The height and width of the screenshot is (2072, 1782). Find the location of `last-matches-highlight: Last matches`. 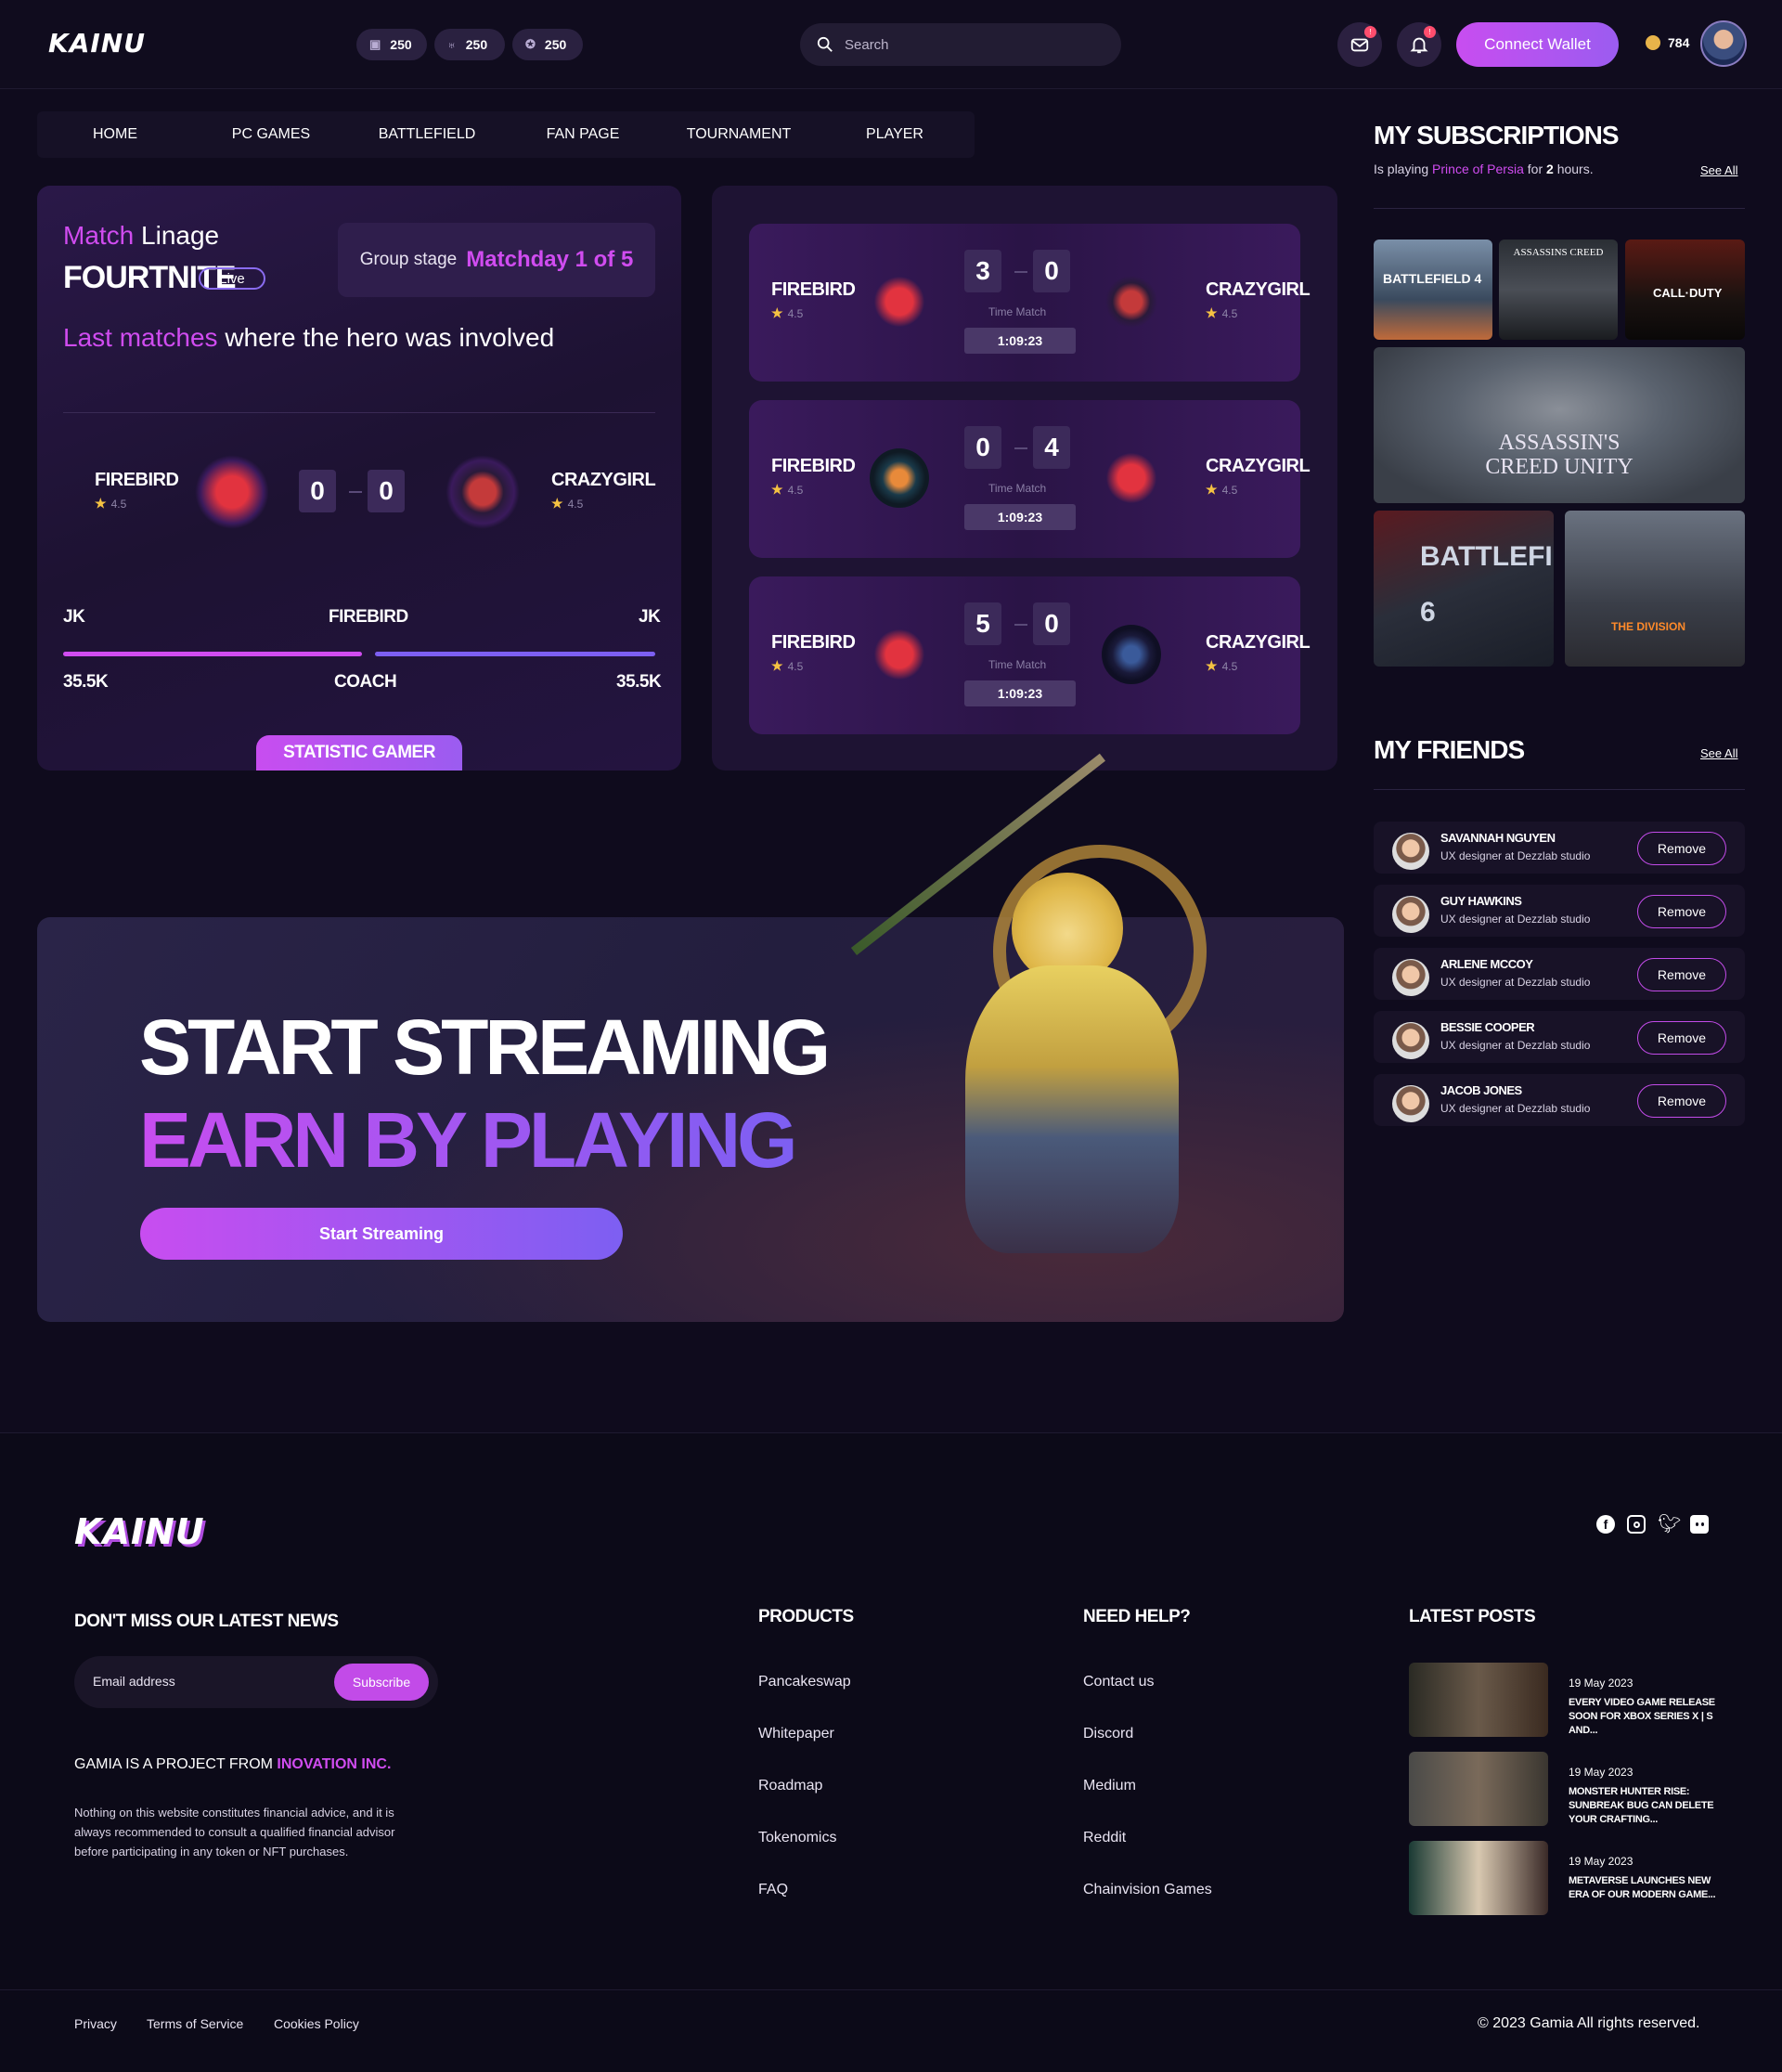

last-matches-highlight: Last matches is located at coordinates (140, 337).